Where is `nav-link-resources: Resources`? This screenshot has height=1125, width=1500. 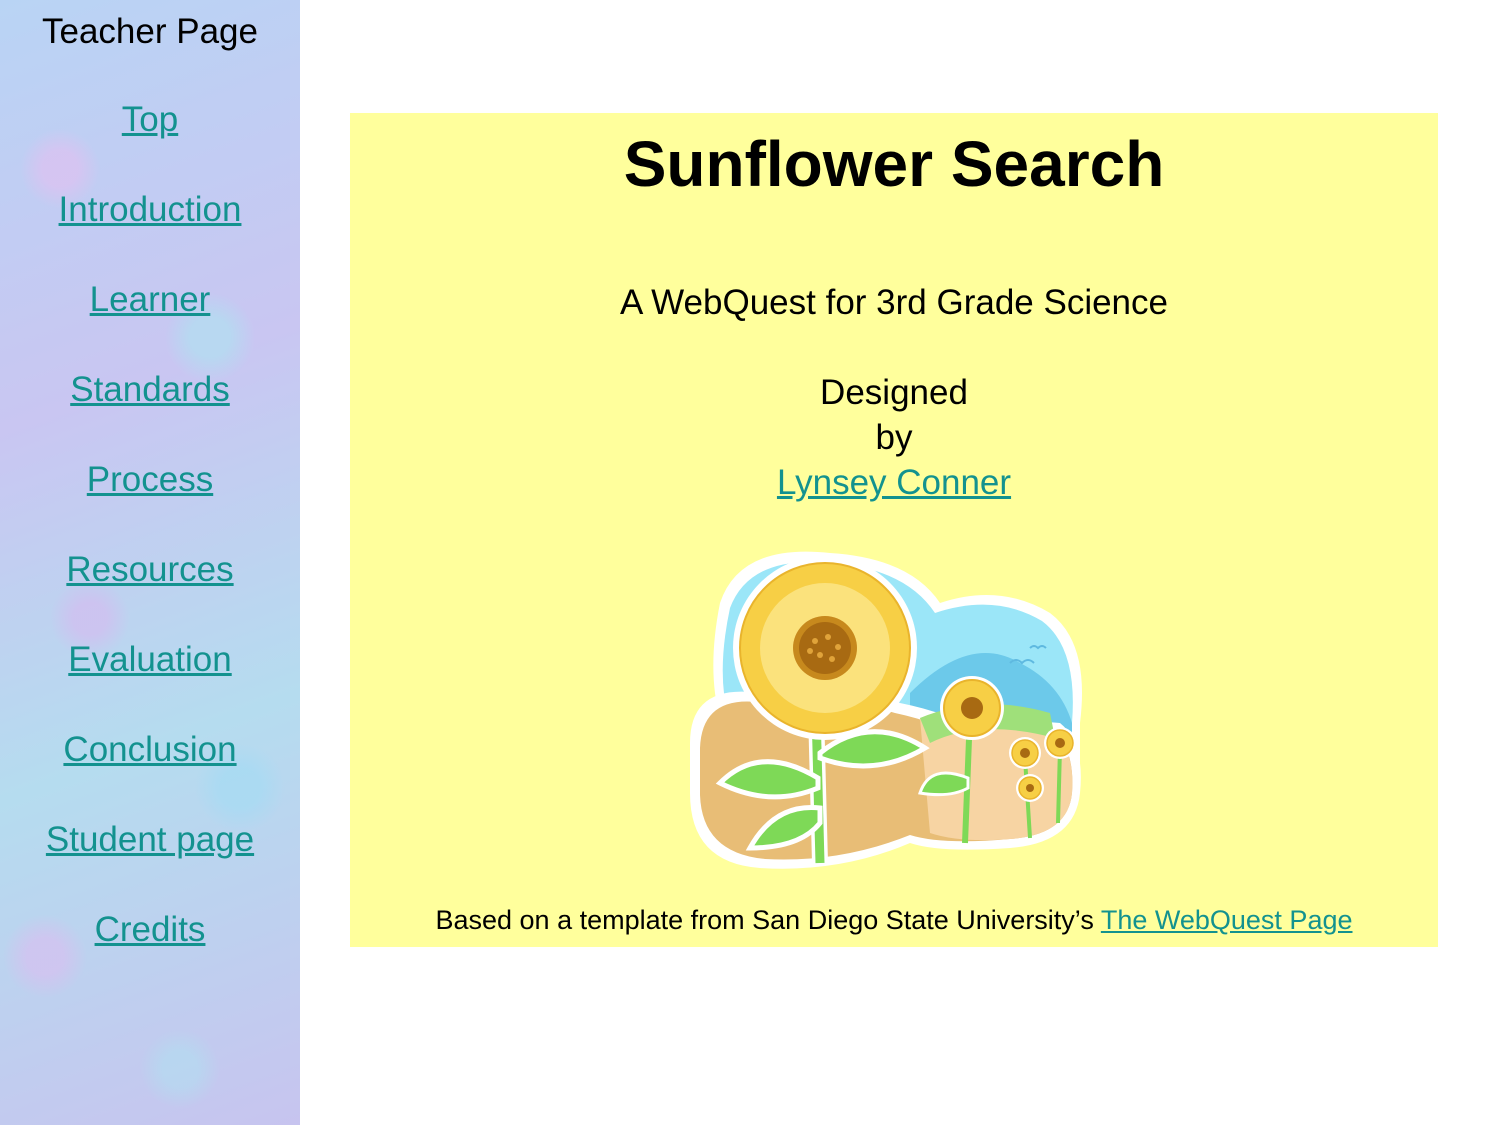 nav-link-resources: Resources is located at coordinates (150, 570).